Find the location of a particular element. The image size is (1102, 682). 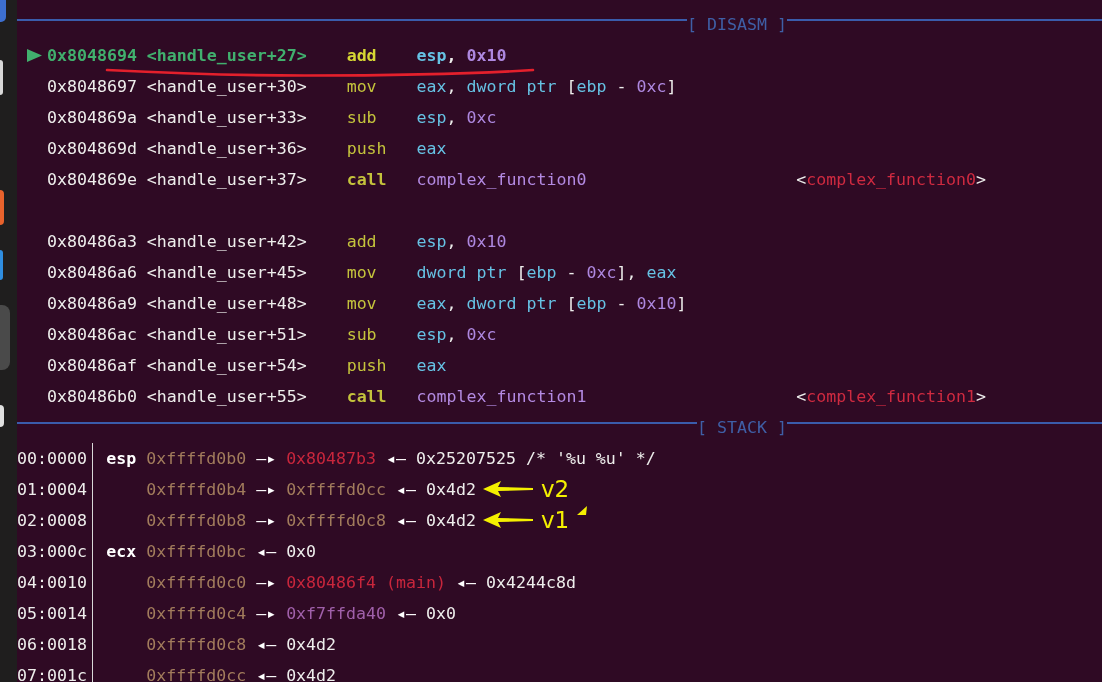

instruction-address: 0x804869a is located at coordinates (91, 117).